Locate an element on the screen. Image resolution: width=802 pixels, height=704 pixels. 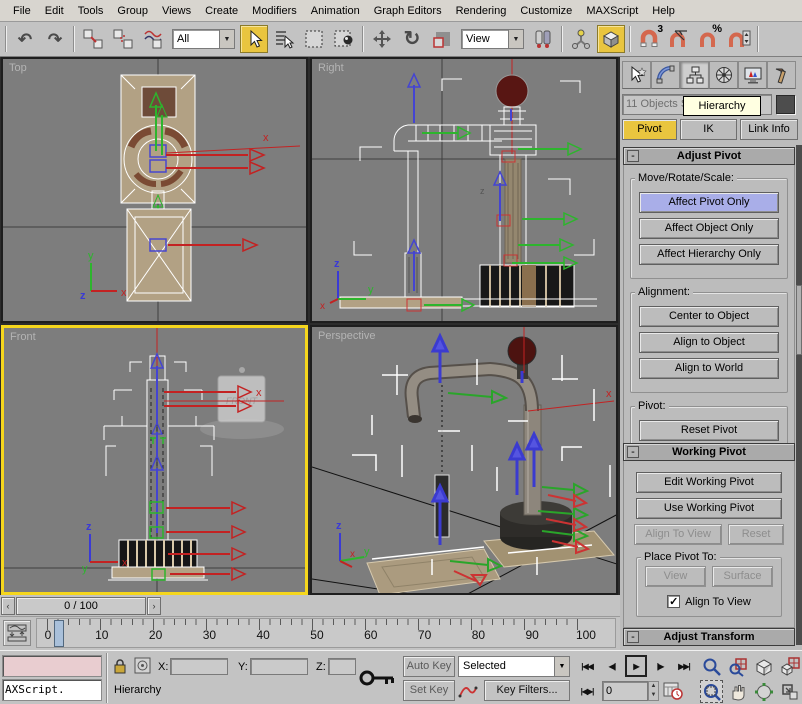
window-crossing-icon is located at coordinates (344, 39).